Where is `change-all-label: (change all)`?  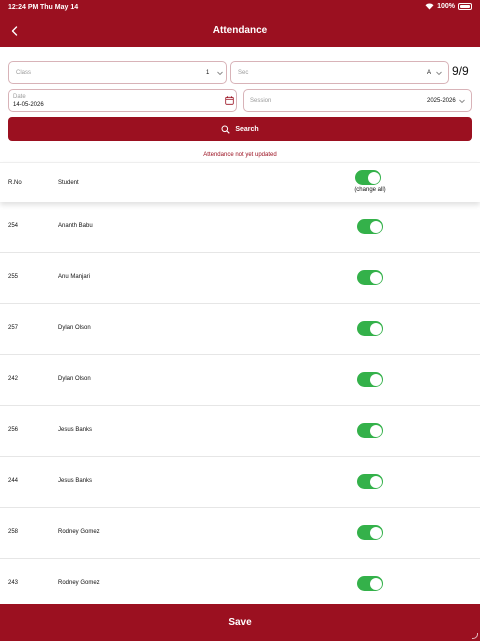 change-all-label: (change all) is located at coordinates (370, 190).